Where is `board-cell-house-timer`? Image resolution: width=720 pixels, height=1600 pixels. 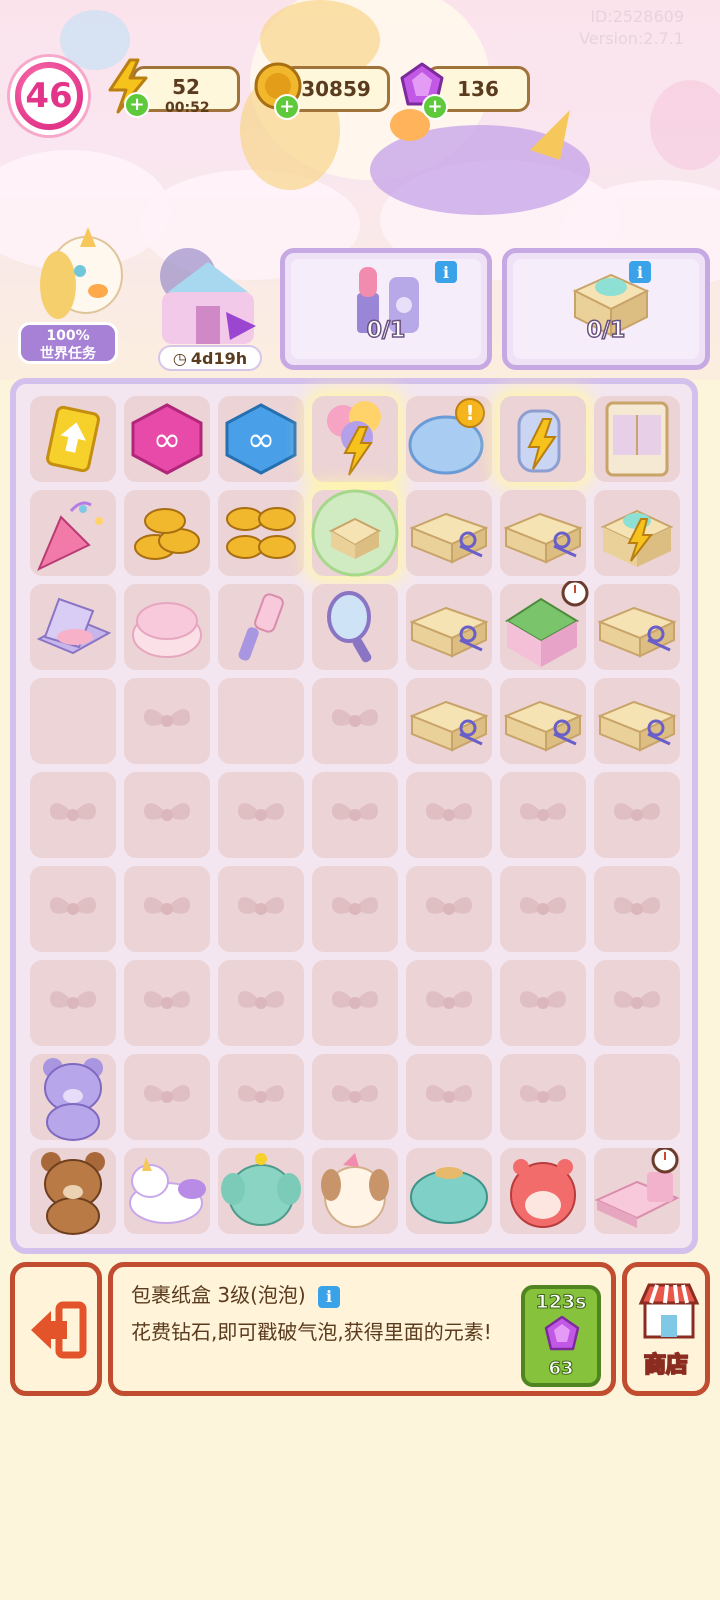
board-cell-house-timer is located at coordinates (543, 627).